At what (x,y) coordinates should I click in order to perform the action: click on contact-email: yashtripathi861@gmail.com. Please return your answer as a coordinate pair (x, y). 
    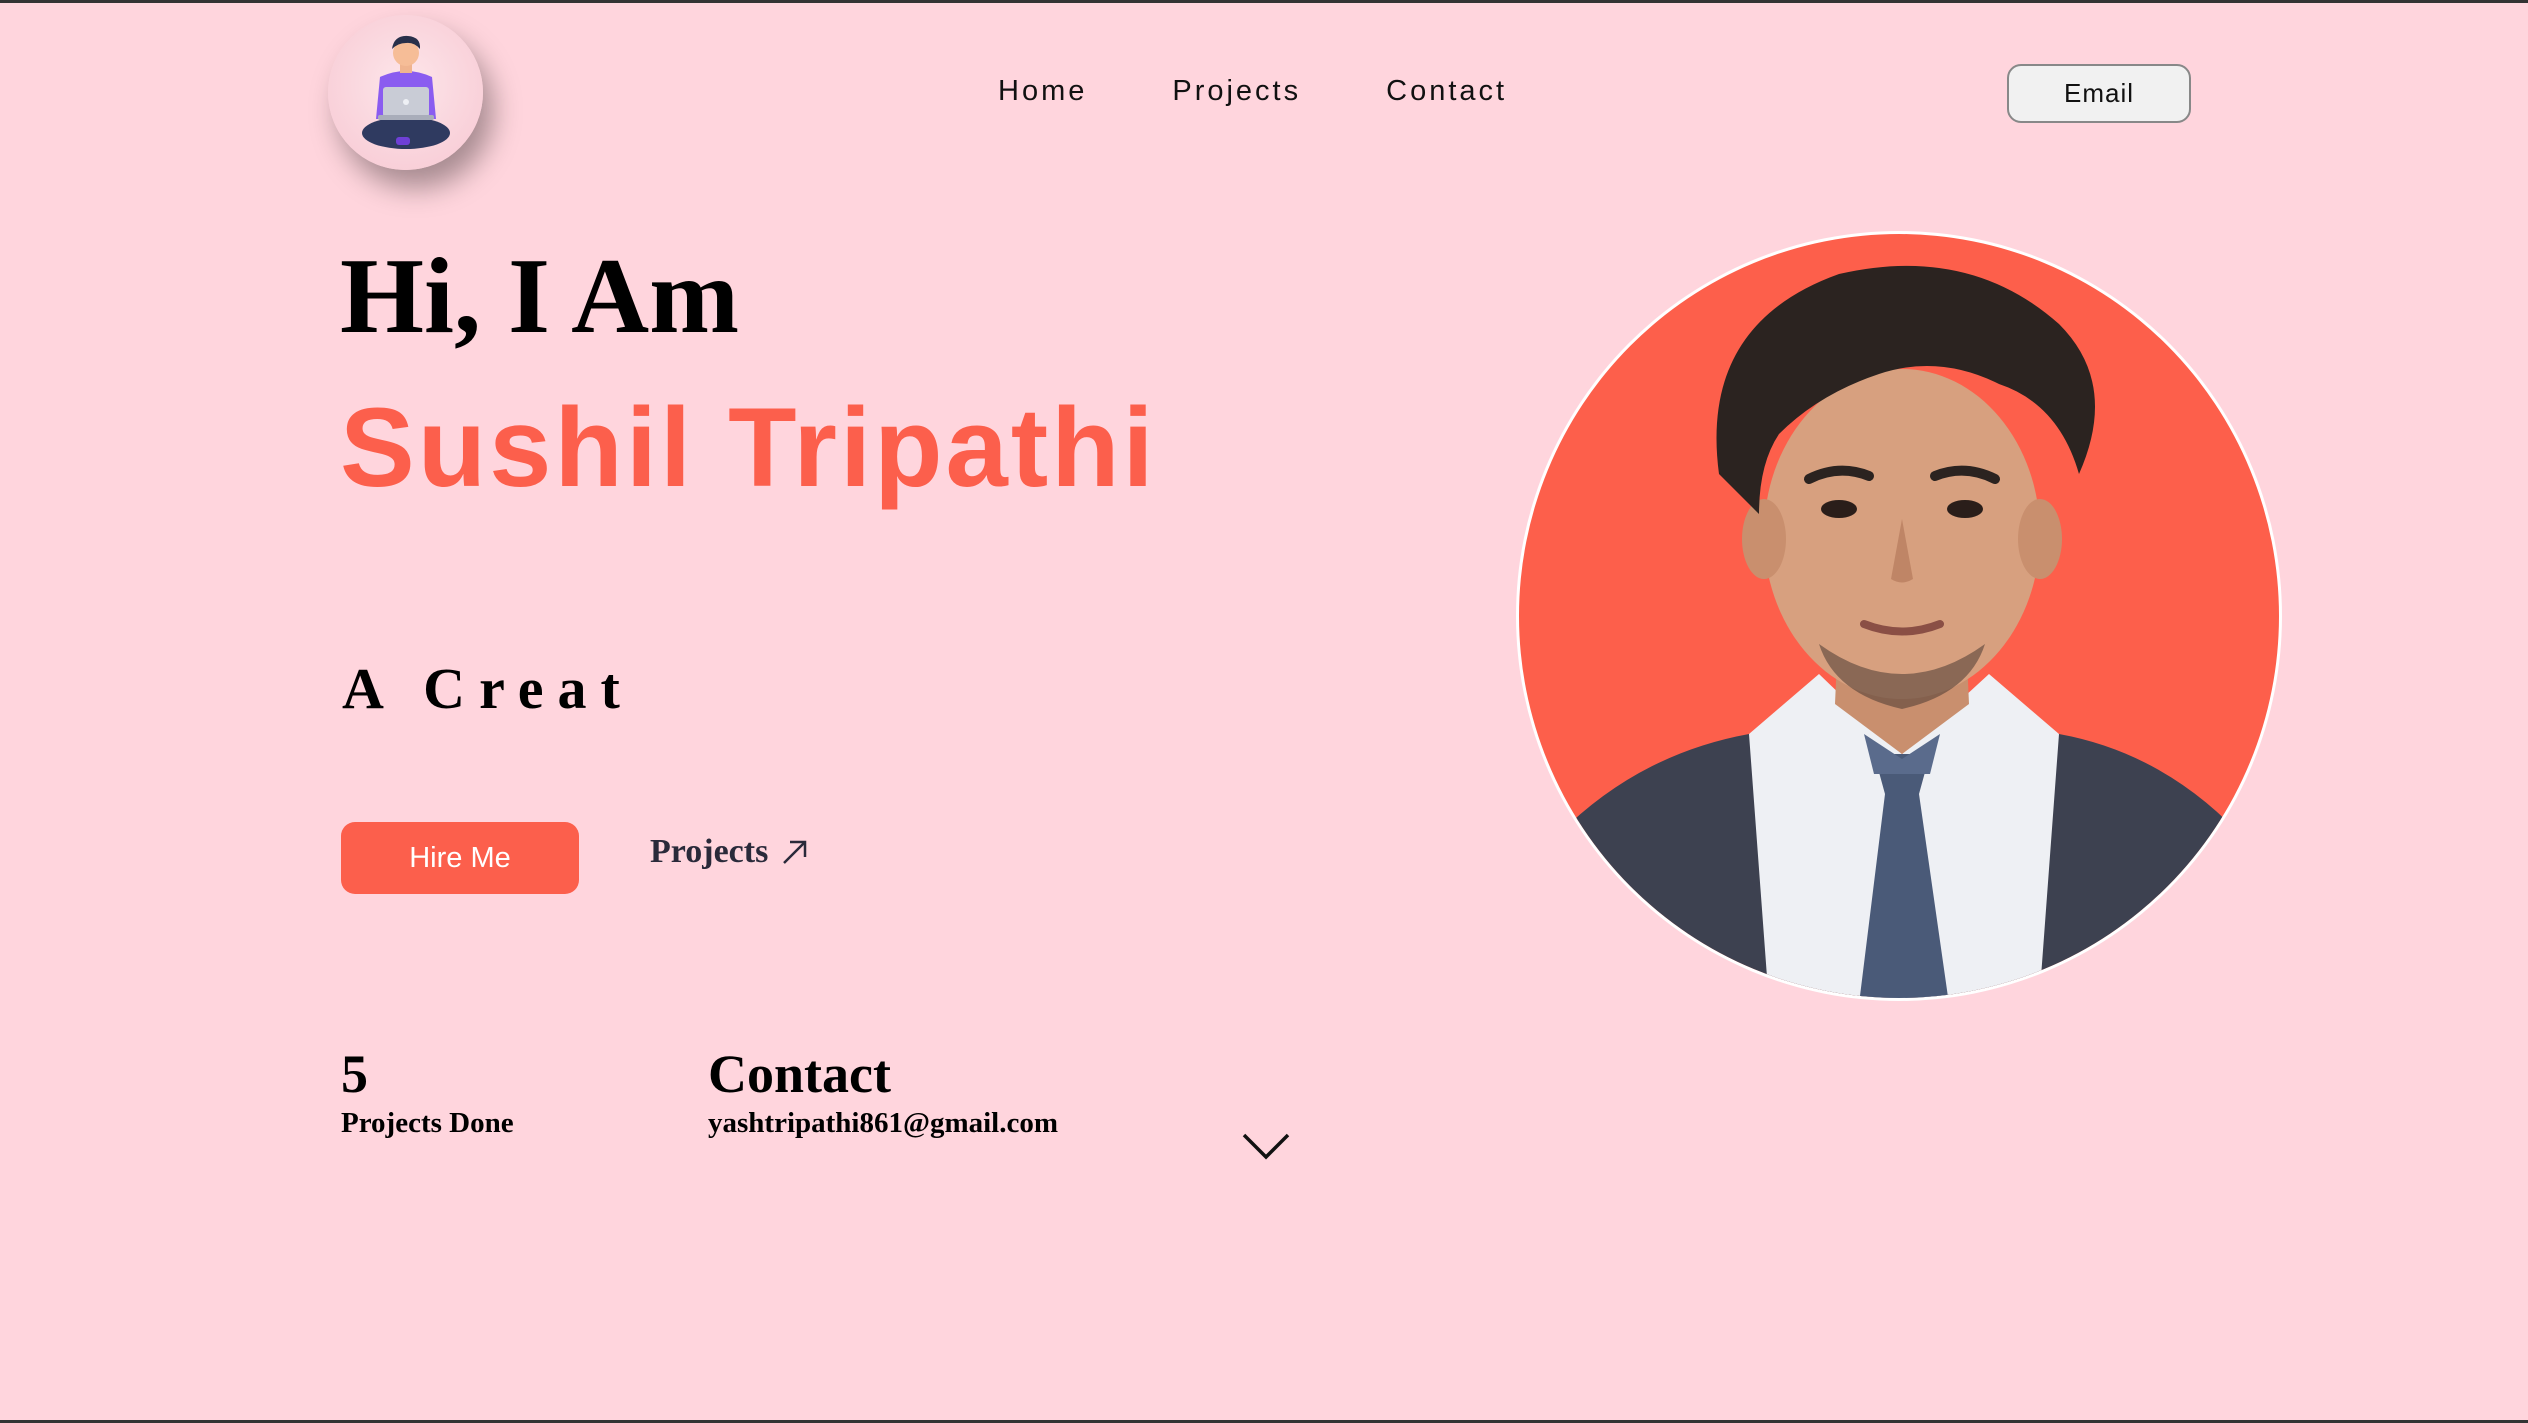
    Looking at the image, I should click on (883, 1123).